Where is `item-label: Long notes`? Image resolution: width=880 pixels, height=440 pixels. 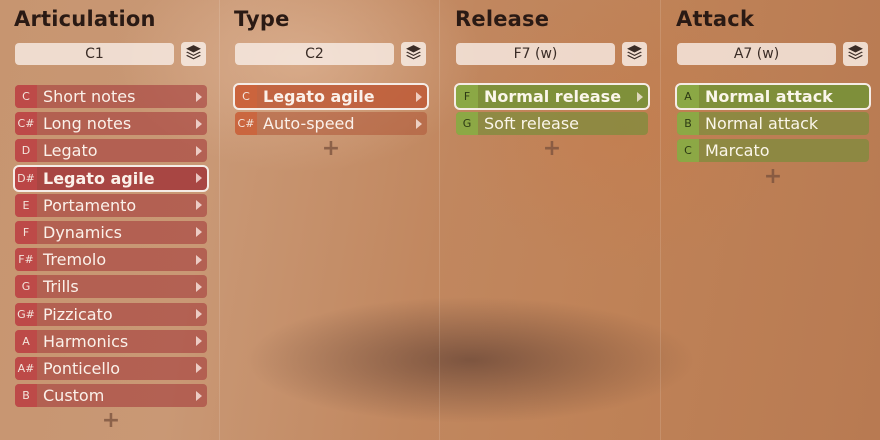
item-label: Long notes is located at coordinates (87, 124).